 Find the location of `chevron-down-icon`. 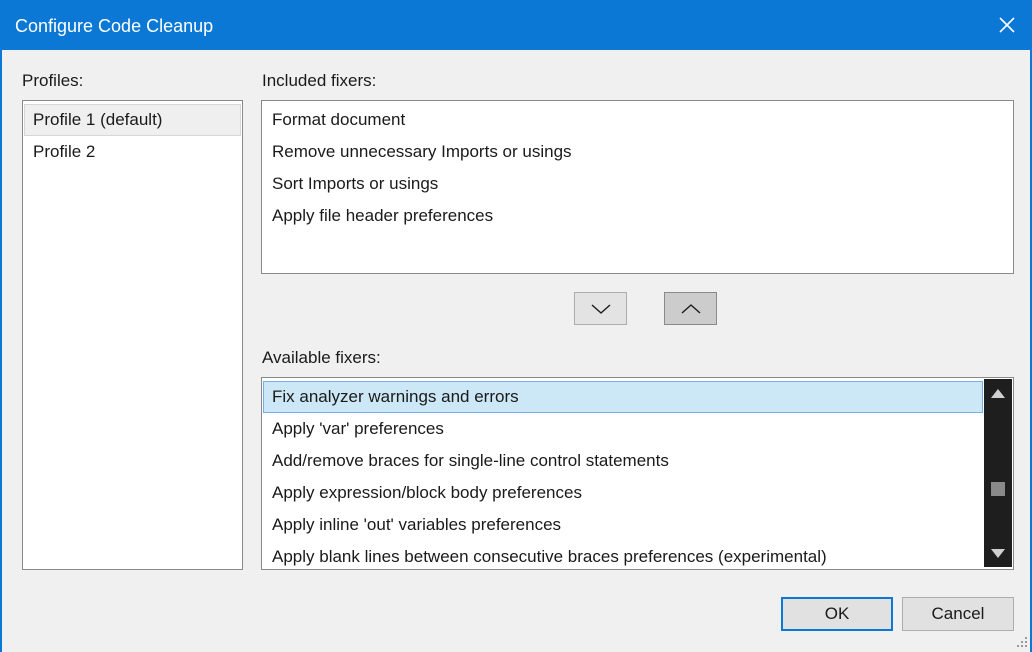

chevron-down-icon is located at coordinates (600, 308).